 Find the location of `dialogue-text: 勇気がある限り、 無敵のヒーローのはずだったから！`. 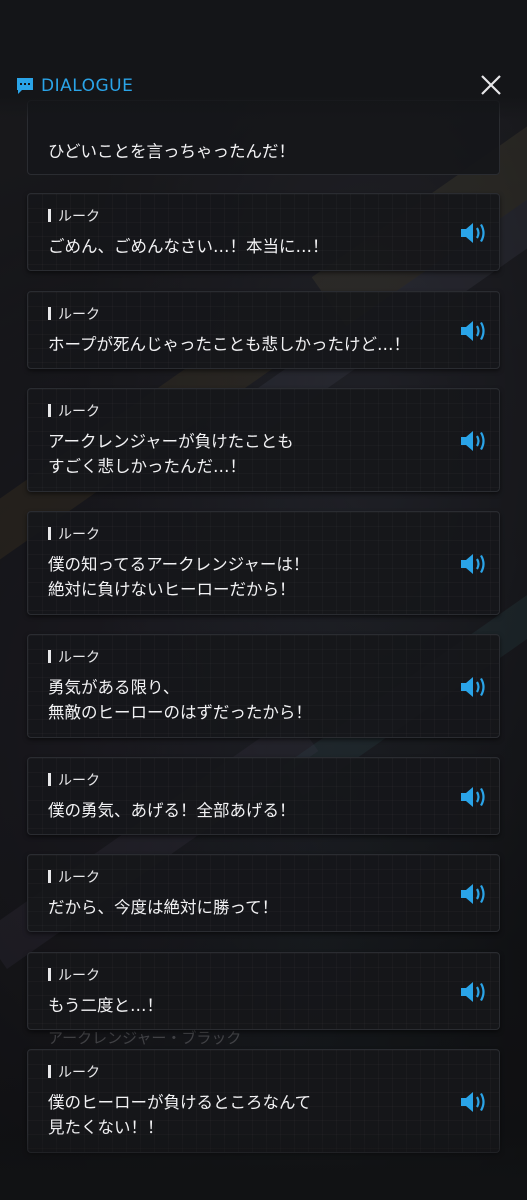

dialogue-text: 勇気がある限り、 無敵のヒーローのはずだったから！ is located at coordinates (180, 700).